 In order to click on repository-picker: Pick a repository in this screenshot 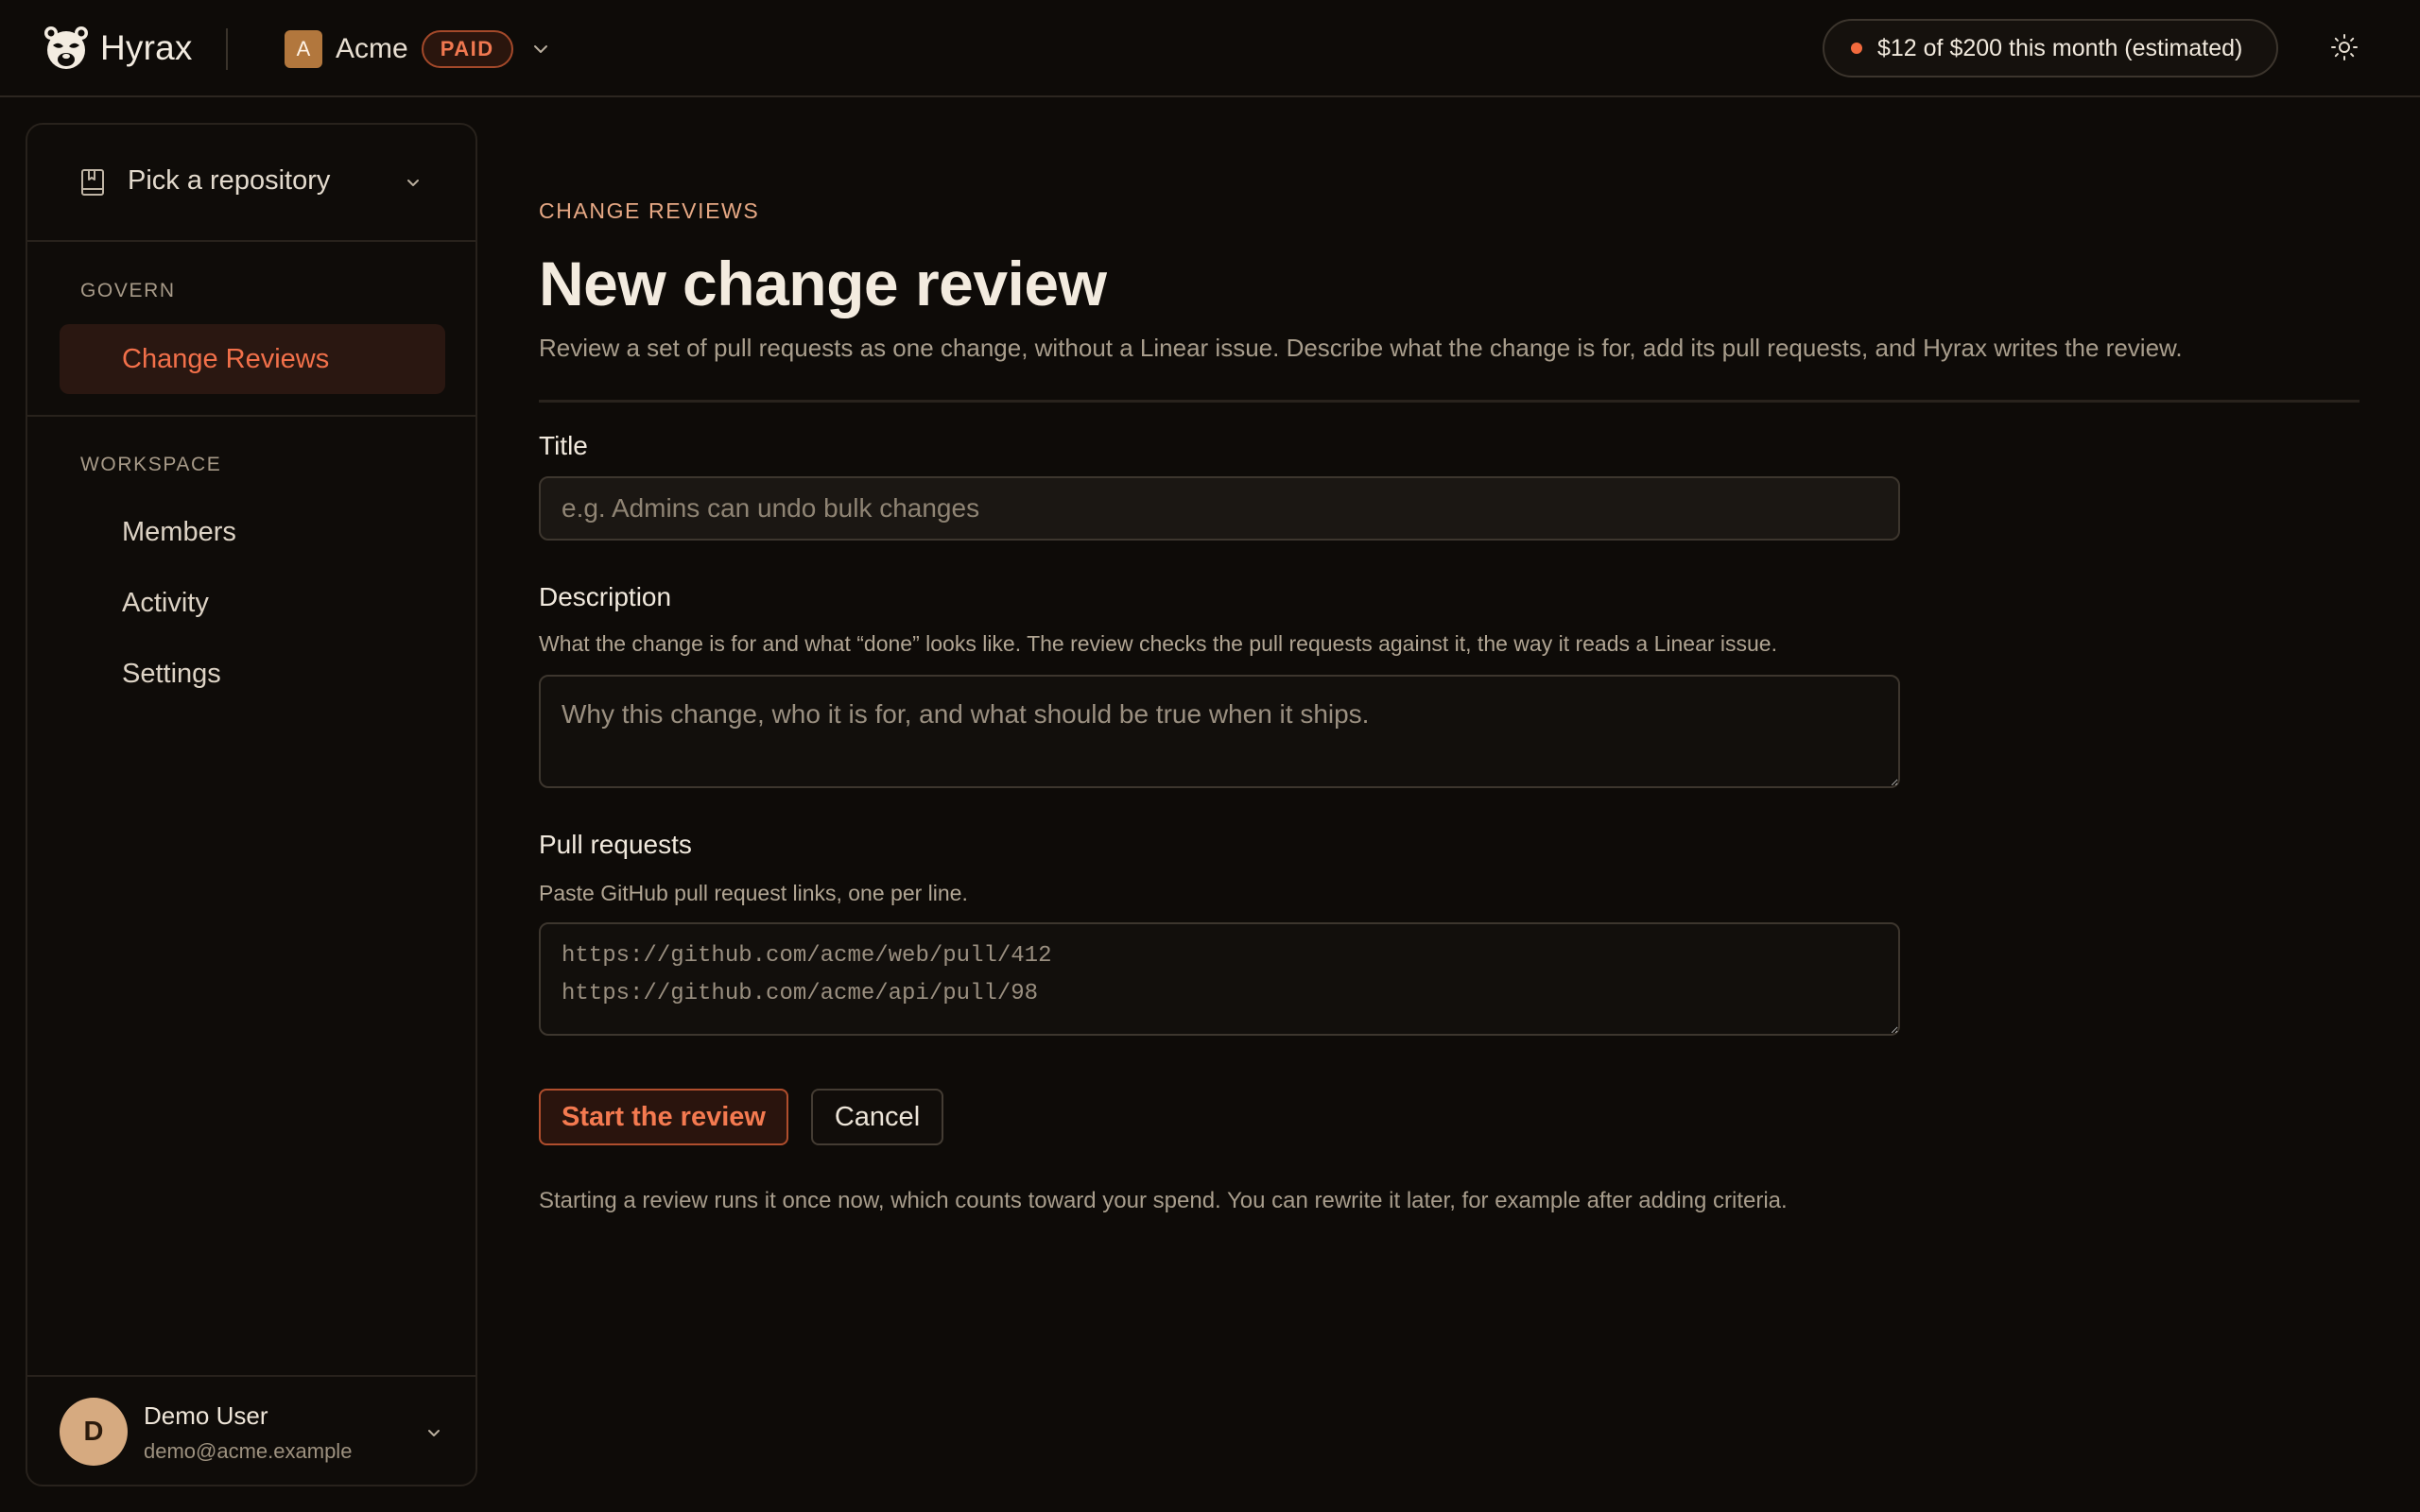, I will do `click(251, 183)`.